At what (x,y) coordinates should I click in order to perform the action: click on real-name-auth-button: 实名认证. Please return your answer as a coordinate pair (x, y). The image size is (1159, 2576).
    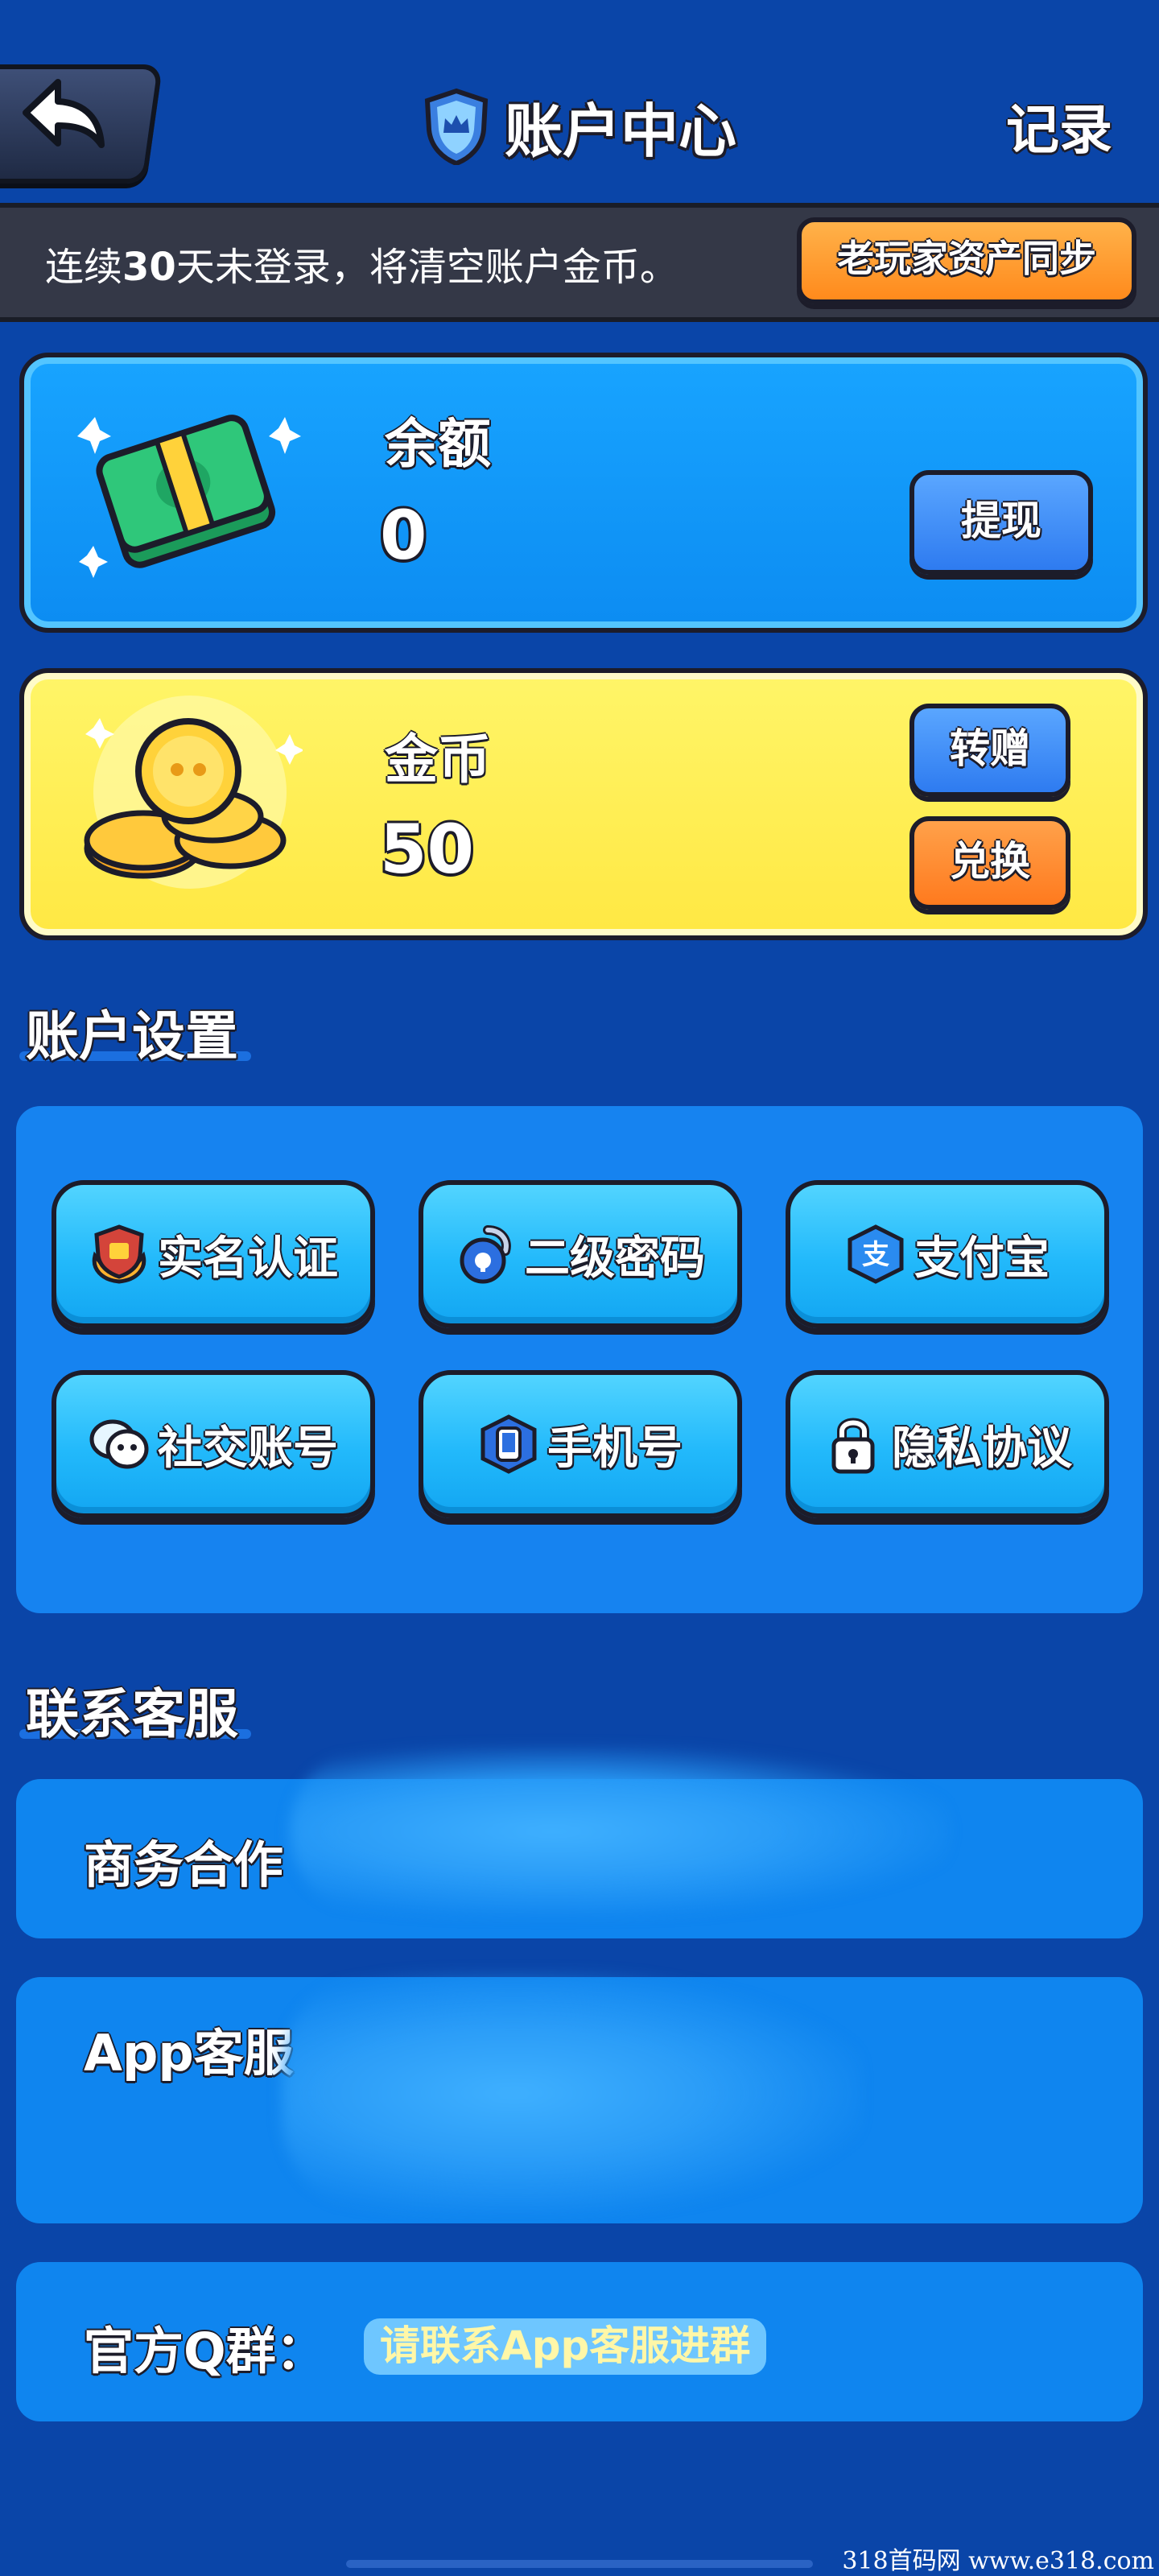
    Looking at the image, I should click on (213, 1254).